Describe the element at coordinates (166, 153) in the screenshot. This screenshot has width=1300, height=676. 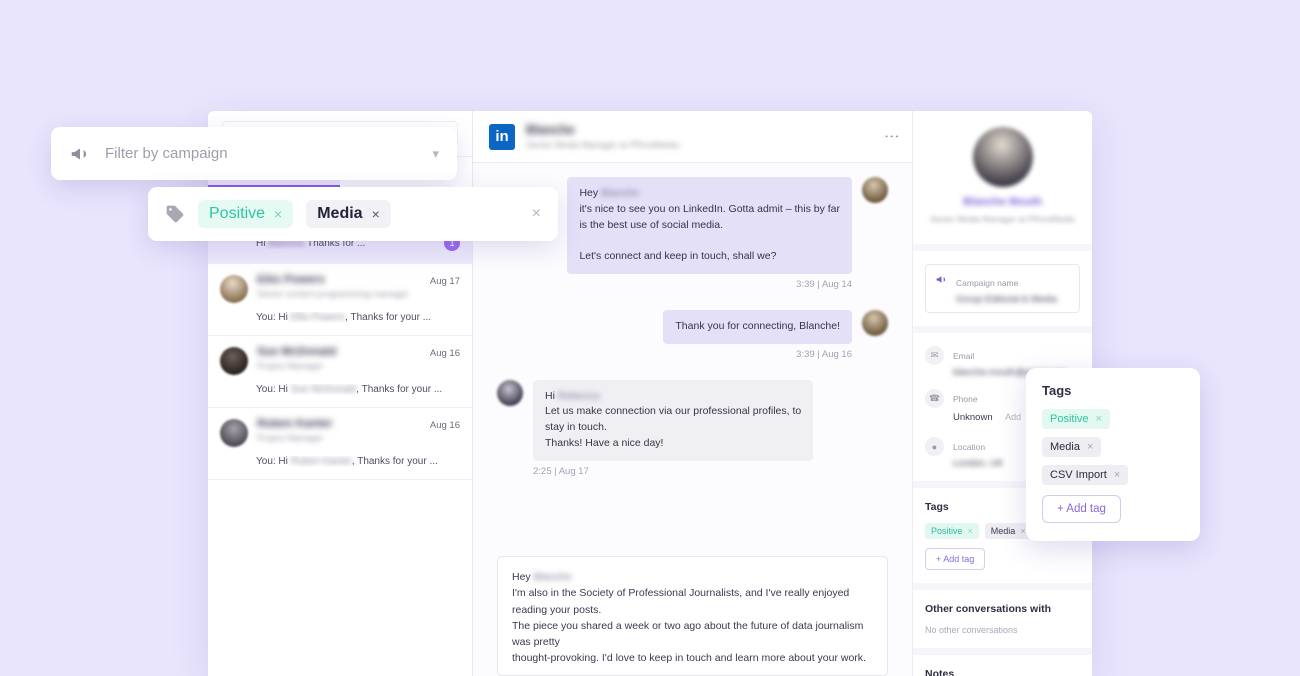
I see `campaign-filter-placeholder: Filter by campaign` at that location.